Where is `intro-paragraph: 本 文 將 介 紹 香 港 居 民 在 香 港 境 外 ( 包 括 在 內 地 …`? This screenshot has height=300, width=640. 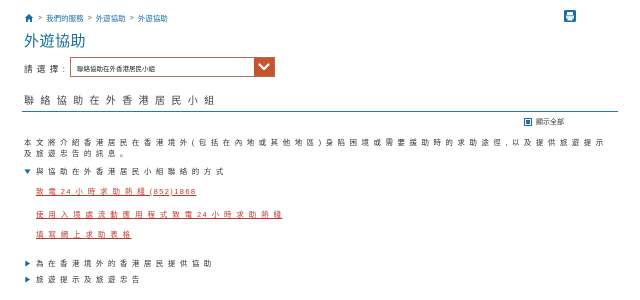 intro-paragraph: 本 文 將 介 紹 香 港 居 民 在 香 港 境 外 ( 包 括 在 內 地 … is located at coordinates (314, 148).